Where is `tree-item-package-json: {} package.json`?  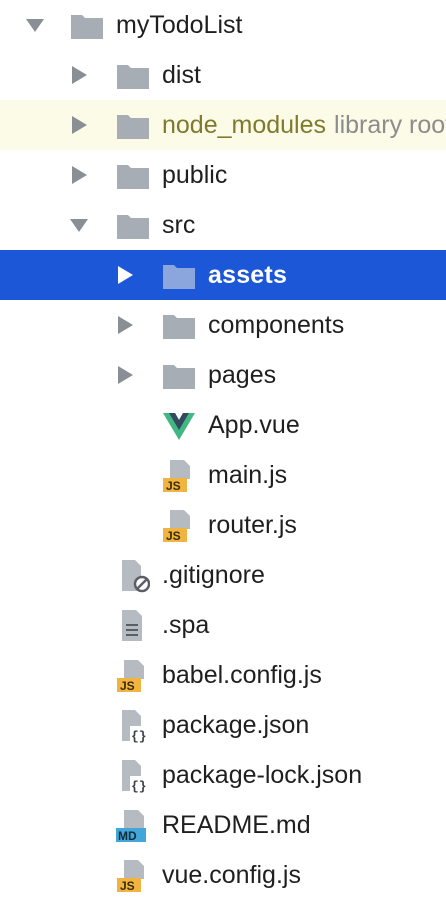
tree-item-package-json: {} package.json is located at coordinates (223, 725).